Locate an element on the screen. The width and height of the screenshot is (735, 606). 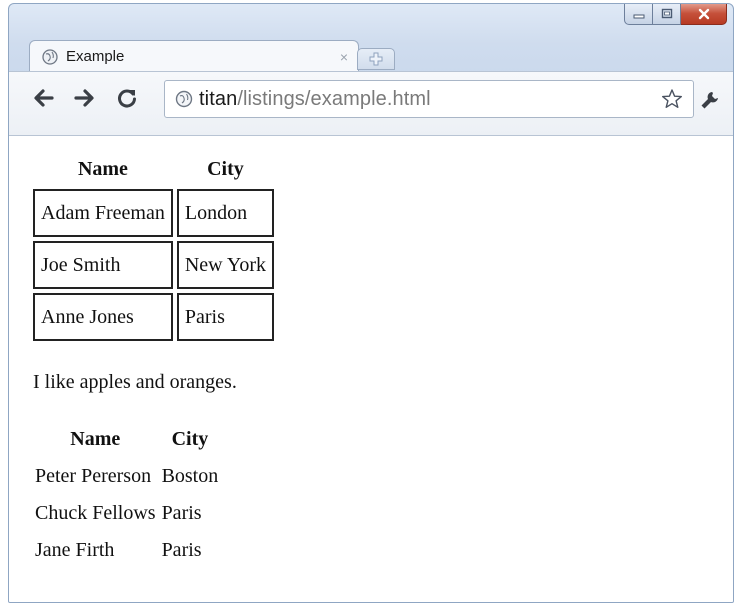
table-cell-name: Joe Smith is located at coordinates (103, 265).